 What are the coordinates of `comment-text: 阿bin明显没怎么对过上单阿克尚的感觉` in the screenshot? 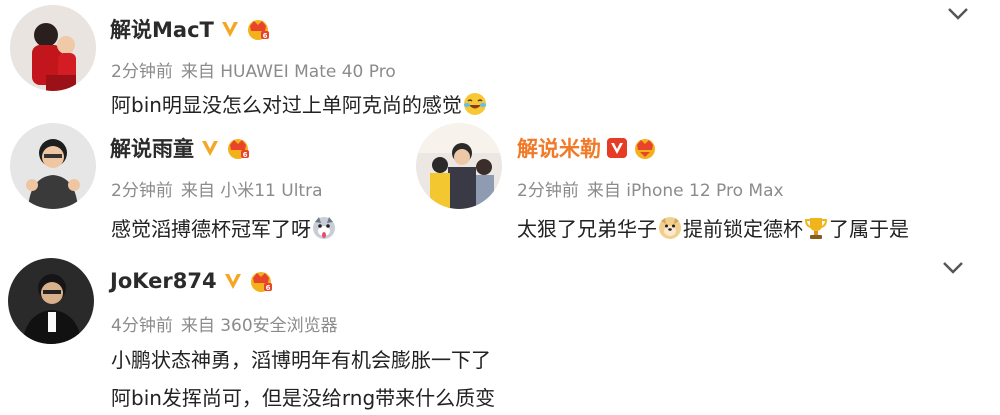 It's located at (299, 103).